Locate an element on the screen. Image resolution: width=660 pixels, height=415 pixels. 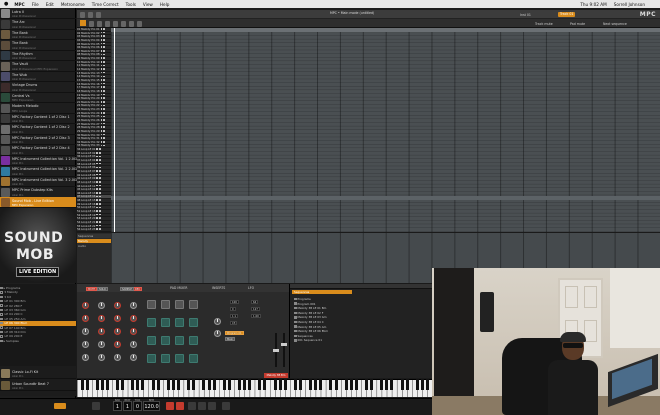
program-browser-highlight: Sequences is located at coordinates (322, 292).